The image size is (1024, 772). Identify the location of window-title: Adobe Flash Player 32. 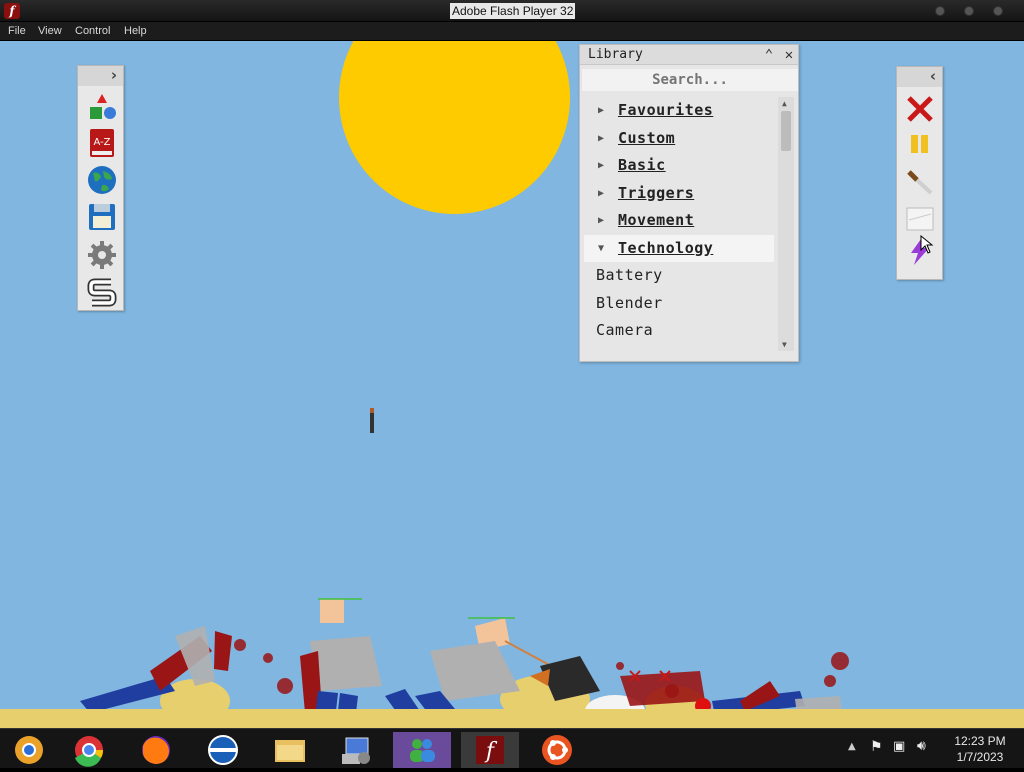
(513, 11).